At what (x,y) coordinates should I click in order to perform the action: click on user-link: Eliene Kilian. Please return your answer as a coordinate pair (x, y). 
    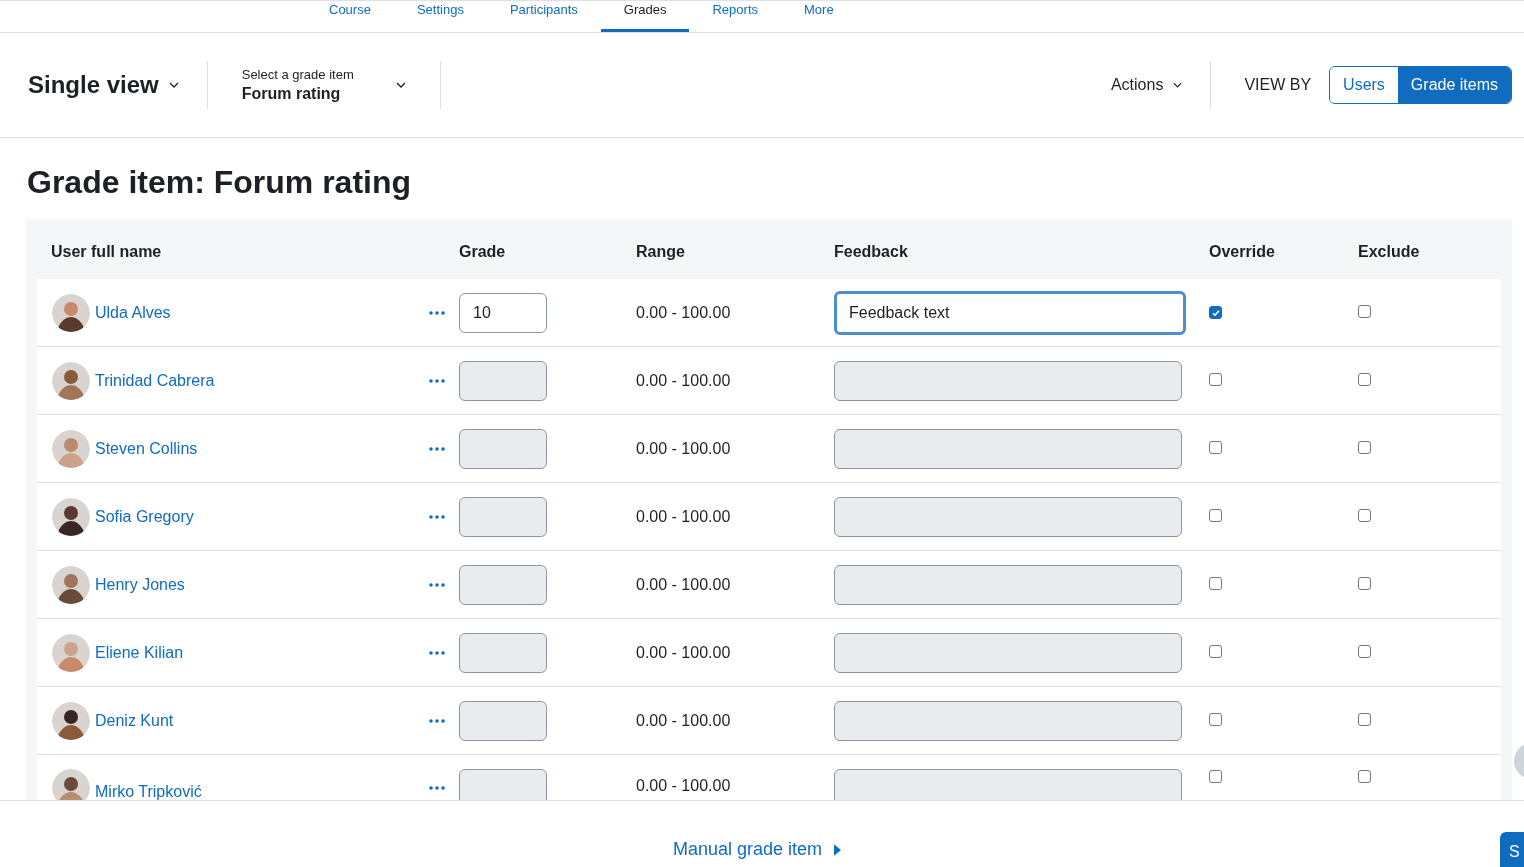
    Looking at the image, I should click on (139, 652).